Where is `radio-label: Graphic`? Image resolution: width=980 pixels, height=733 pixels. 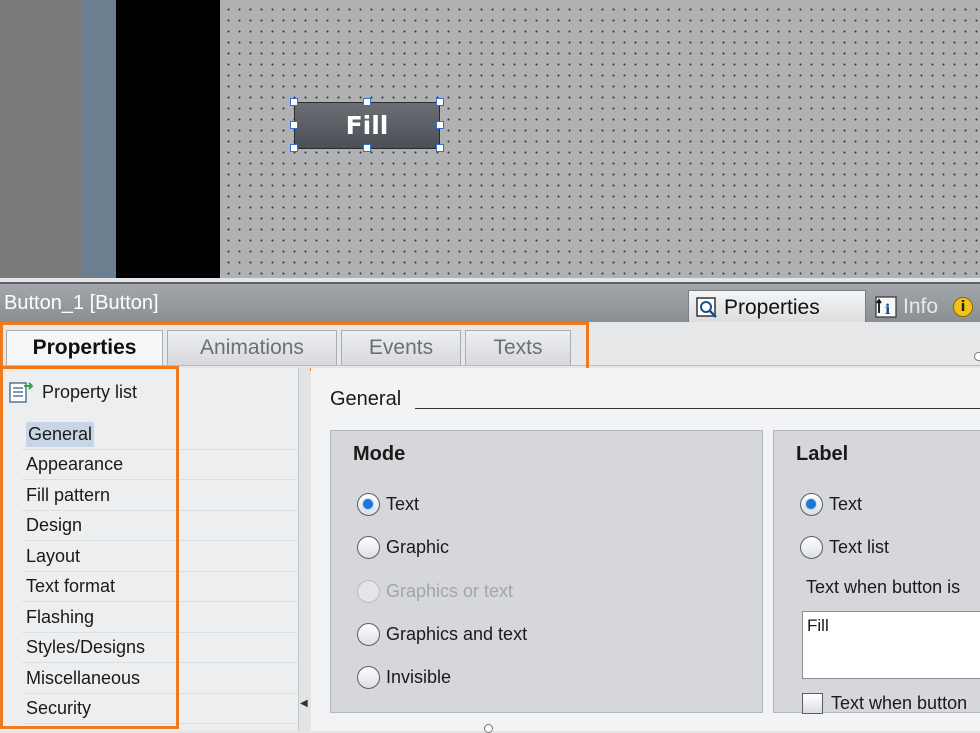 radio-label: Graphic is located at coordinates (418, 547).